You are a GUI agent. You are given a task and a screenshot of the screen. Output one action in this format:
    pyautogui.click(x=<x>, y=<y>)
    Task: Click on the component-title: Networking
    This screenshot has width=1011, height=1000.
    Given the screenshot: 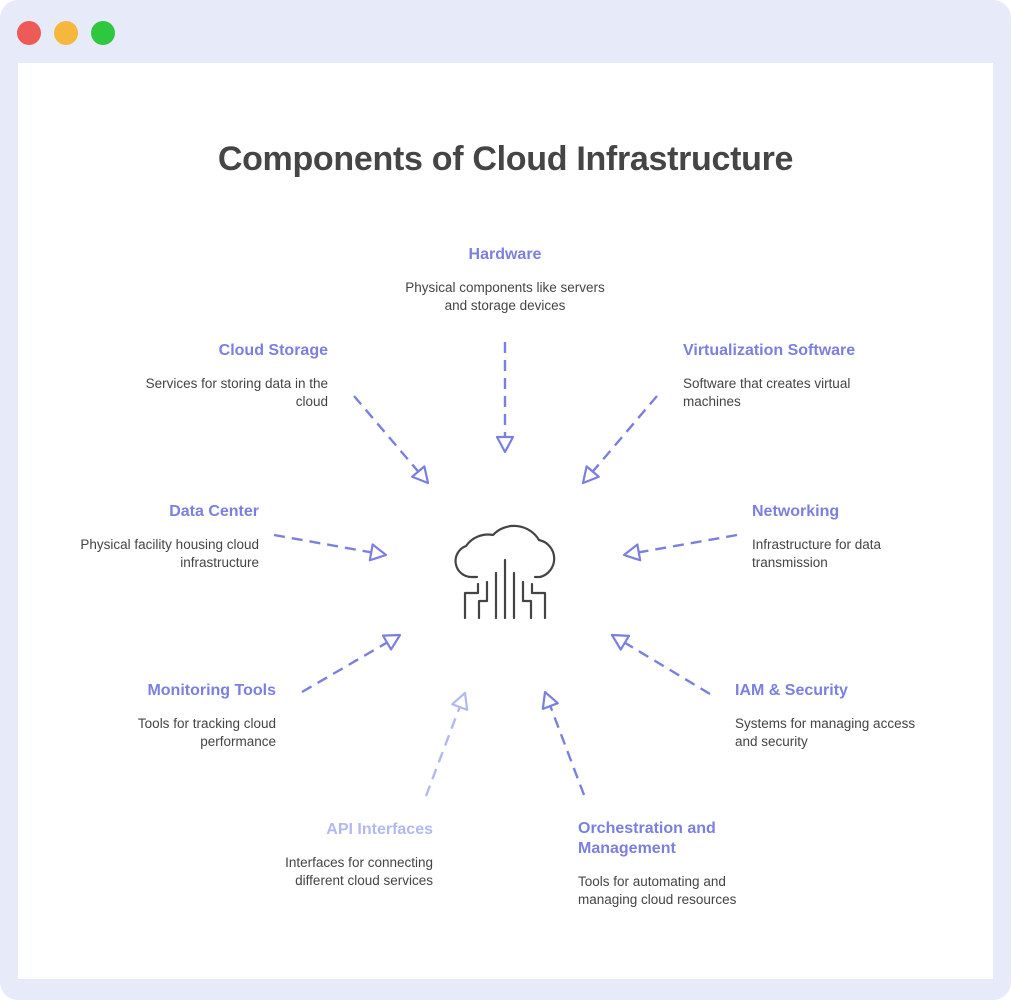 What is the action you would take?
    pyautogui.click(x=796, y=511)
    